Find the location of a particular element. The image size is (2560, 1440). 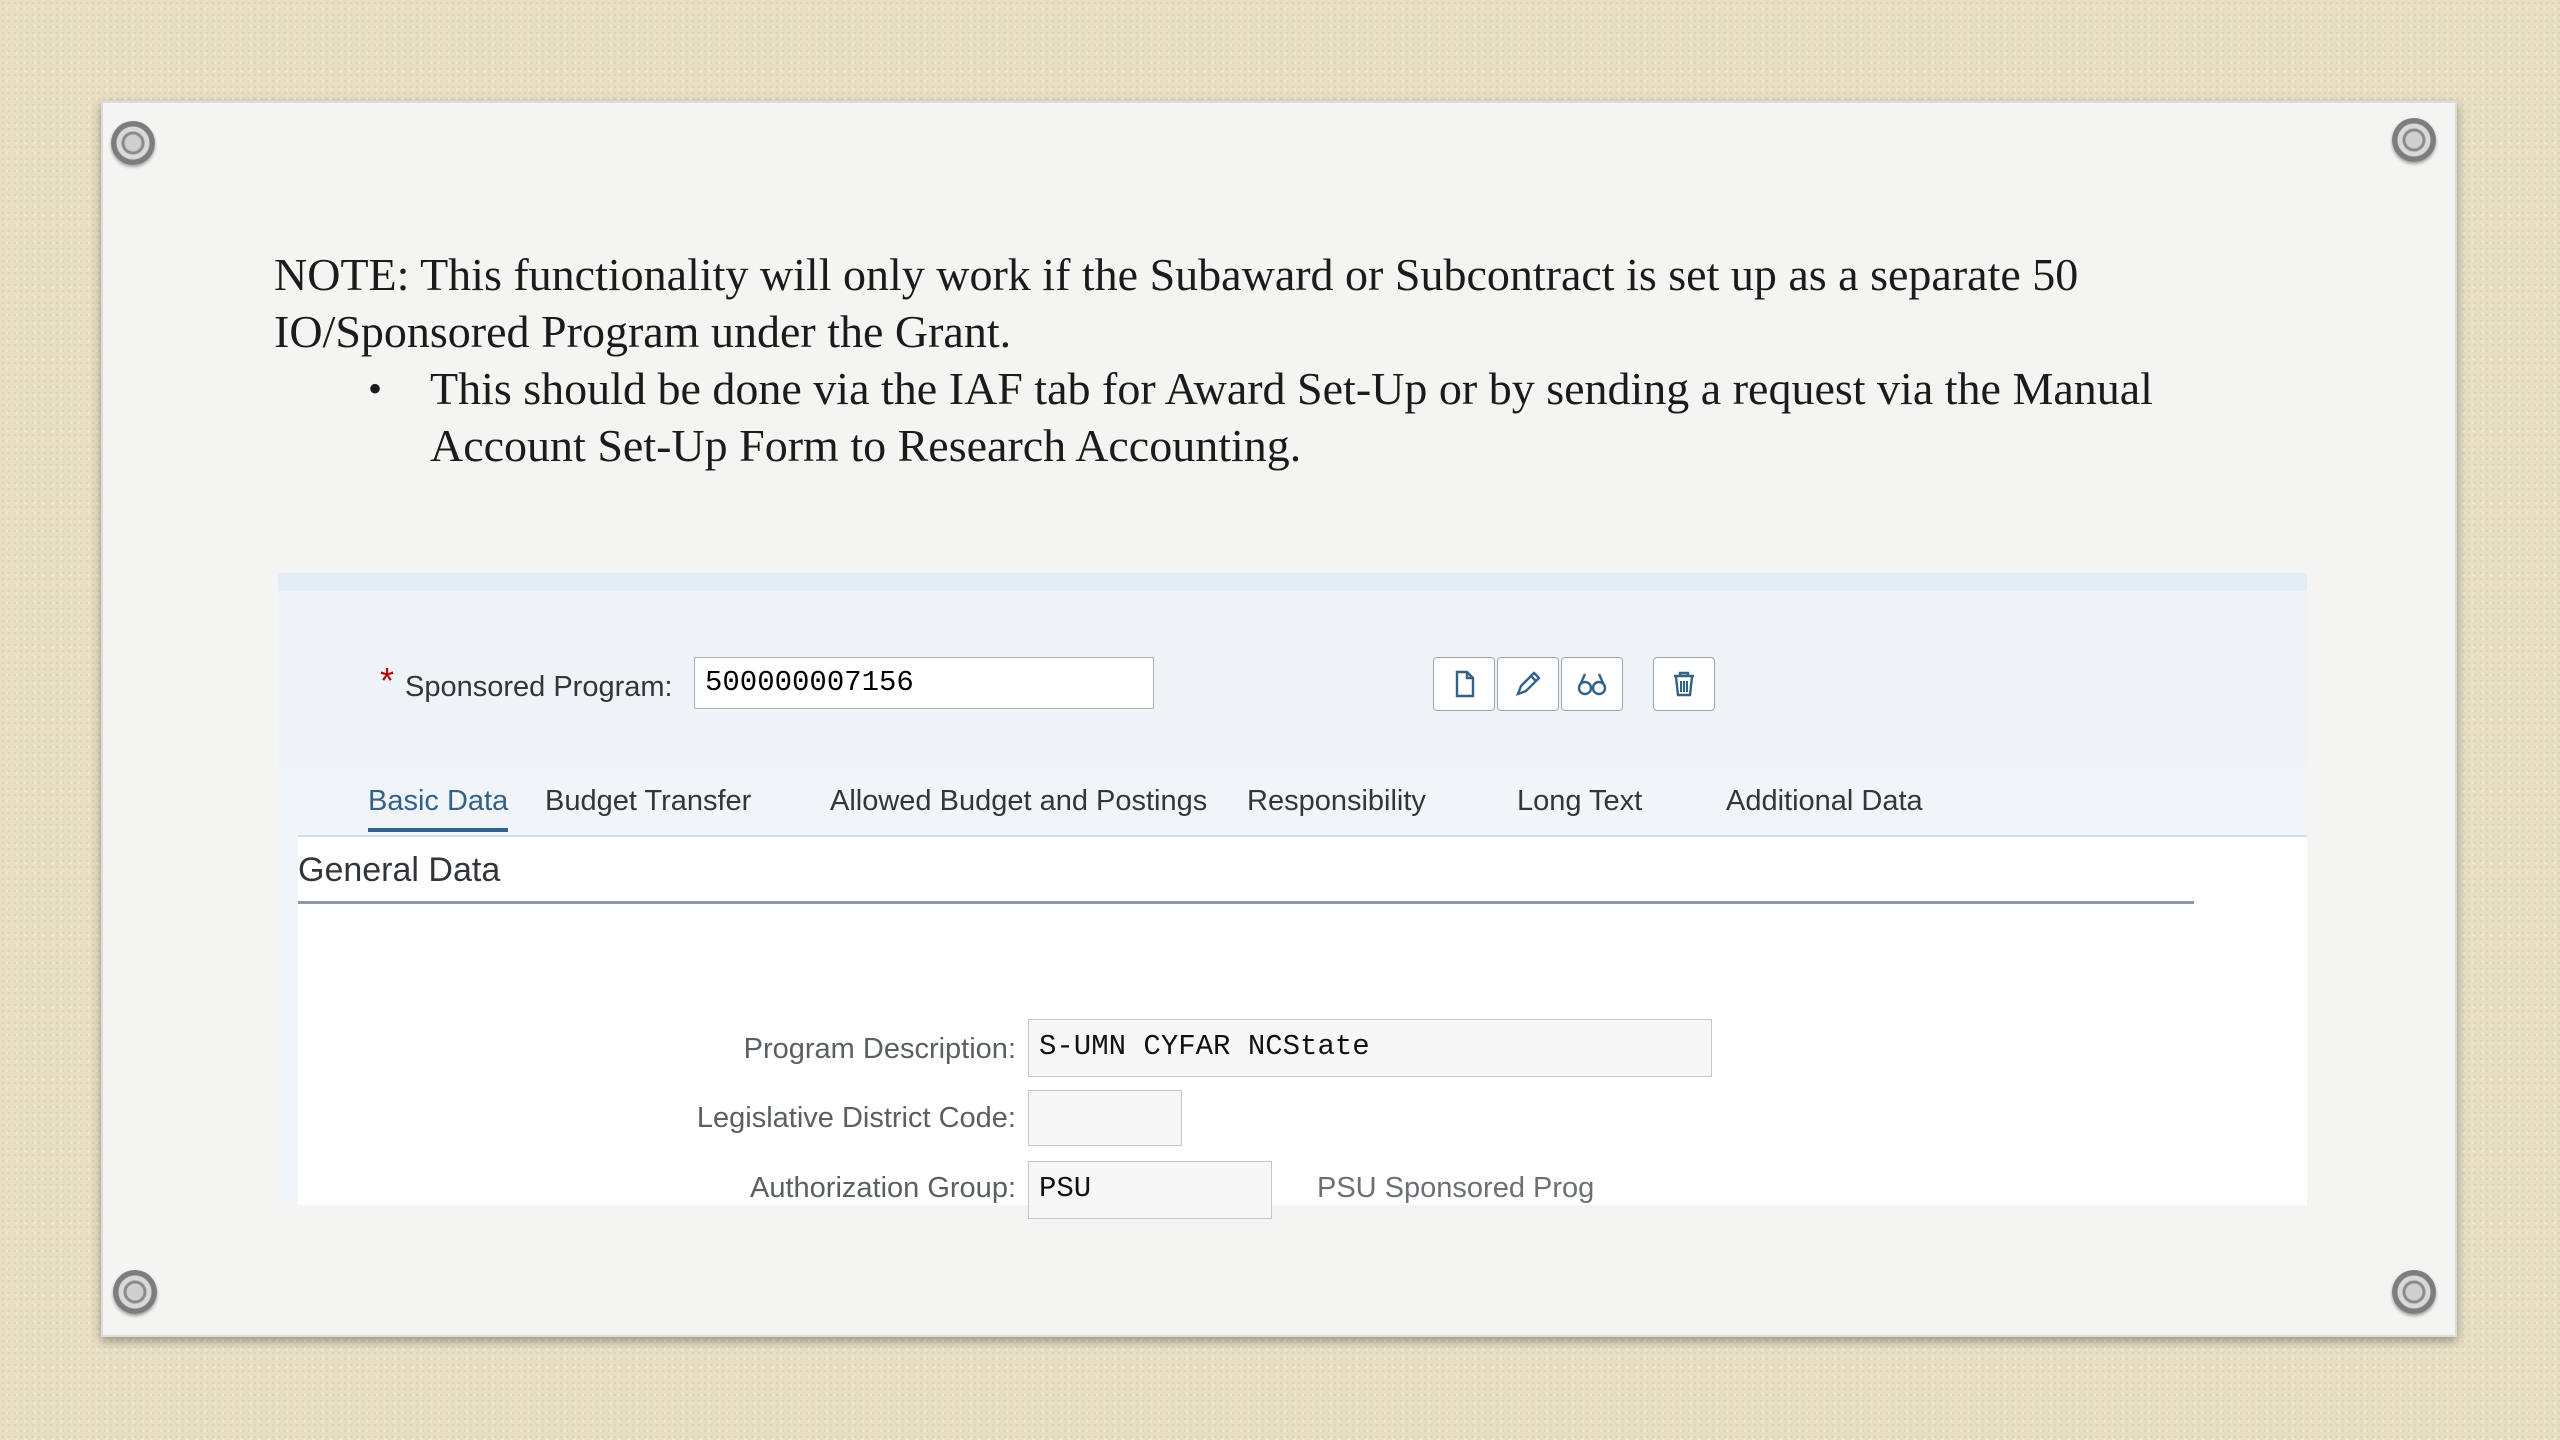

required-marker: * is located at coordinates (387, 680).